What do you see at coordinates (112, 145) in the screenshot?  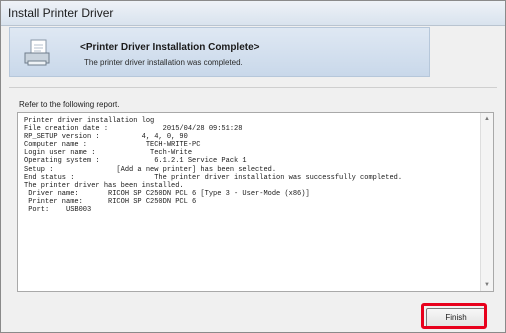 I see `log-line: Computer name : TECH-WRITE-PC` at bounding box center [112, 145].